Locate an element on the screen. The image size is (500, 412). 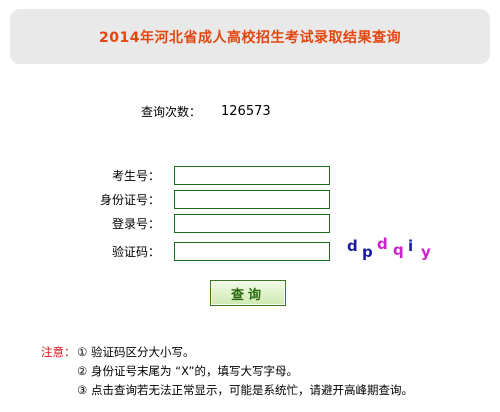
exam-no-input is located at coordinates (252, 175).